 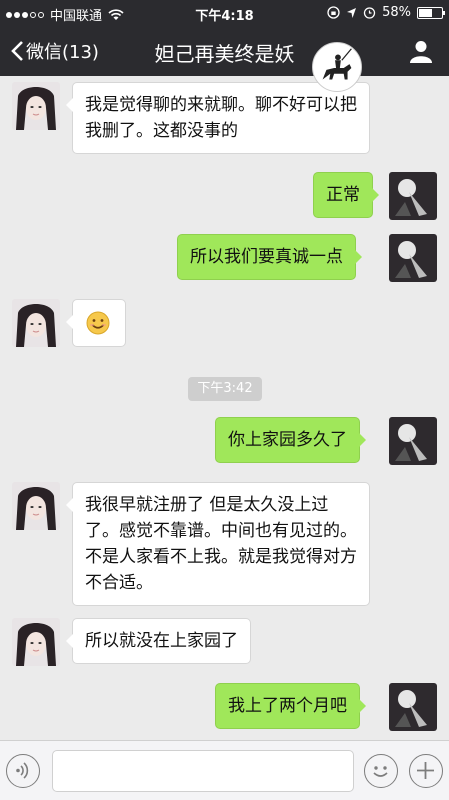 I want to click on time-divider: 下午3:42, so click(x=225, y=389).